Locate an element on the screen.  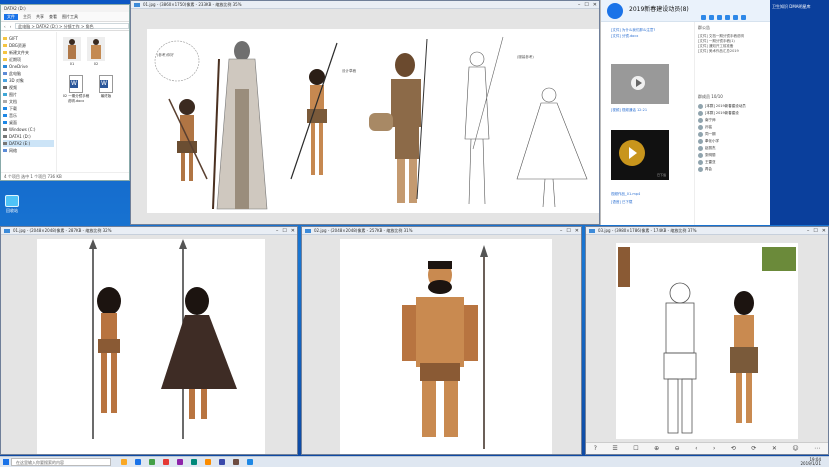
file-icon is located at coordinates (727, 17).